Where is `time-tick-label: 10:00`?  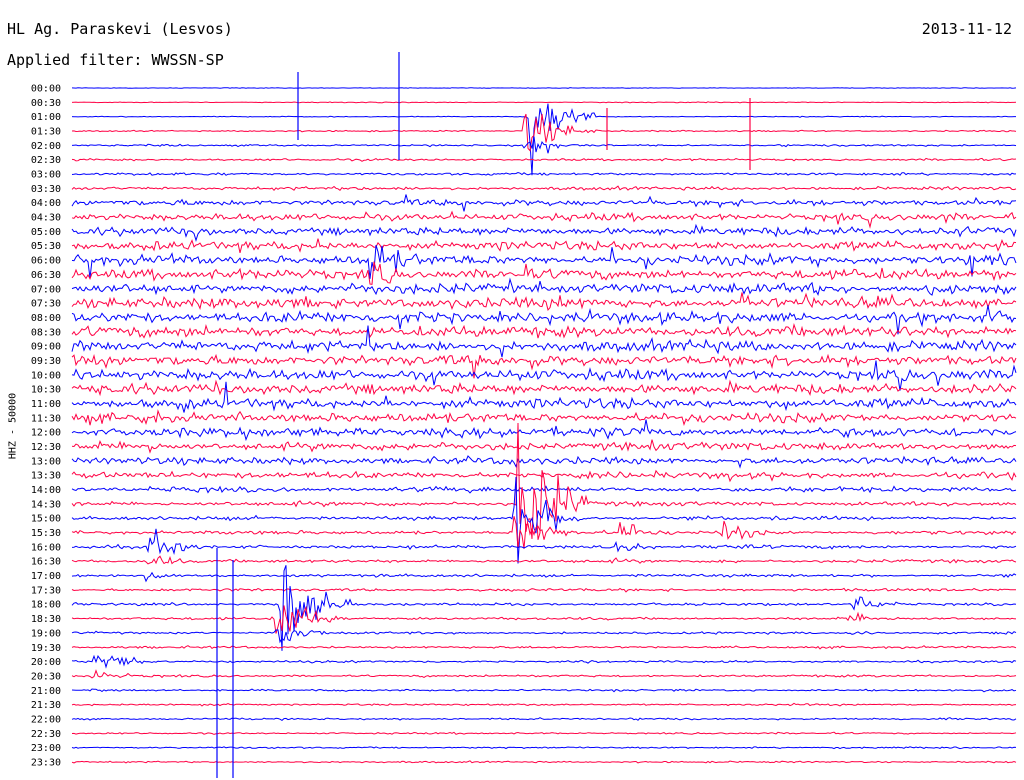
time-tick-label: 10:00 is located at coordinates (46, 375).